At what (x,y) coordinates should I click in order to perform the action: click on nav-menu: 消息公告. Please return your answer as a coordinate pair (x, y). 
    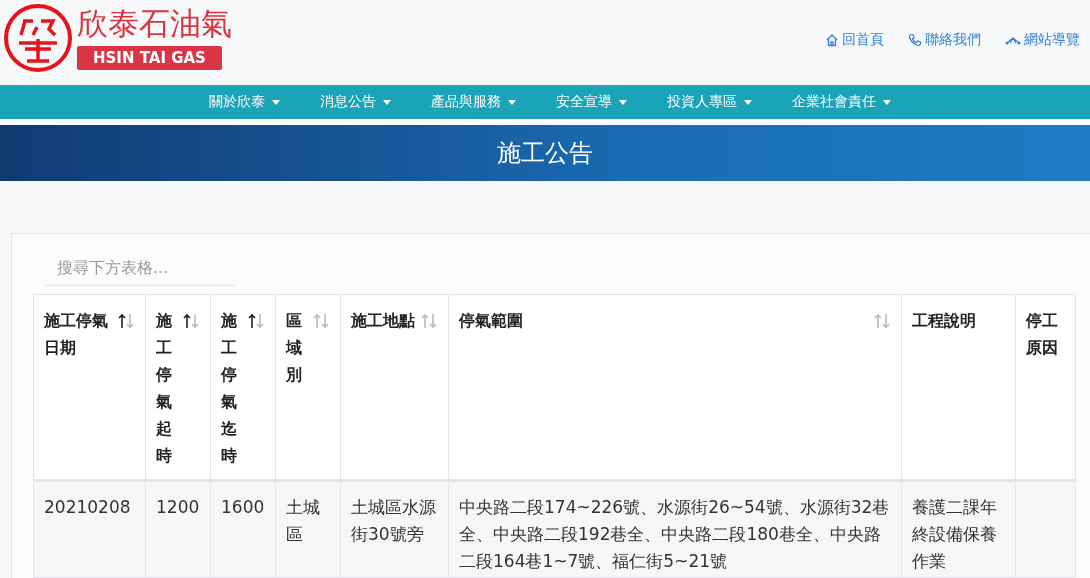
    Looking at the image, I should click on (355, 102).